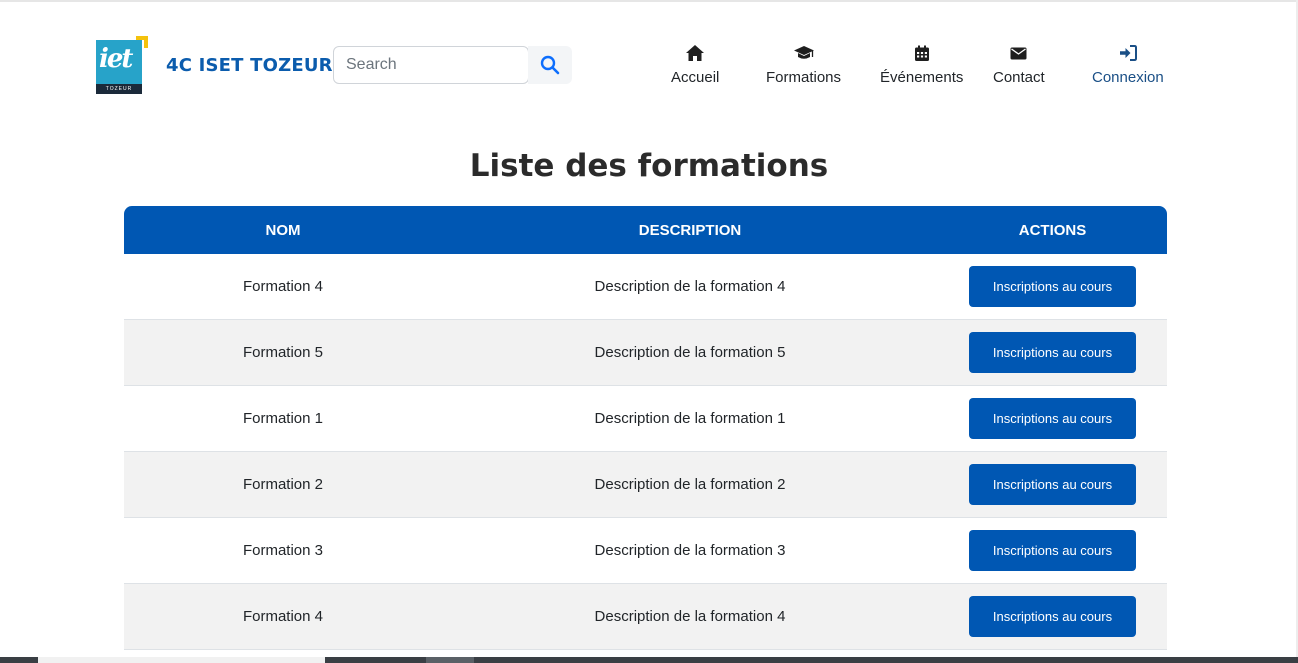  What do you see at coordinates (1019, 77) in the screenshot?
I see `nav-label: Contact` at bounding box center [1019, 77].